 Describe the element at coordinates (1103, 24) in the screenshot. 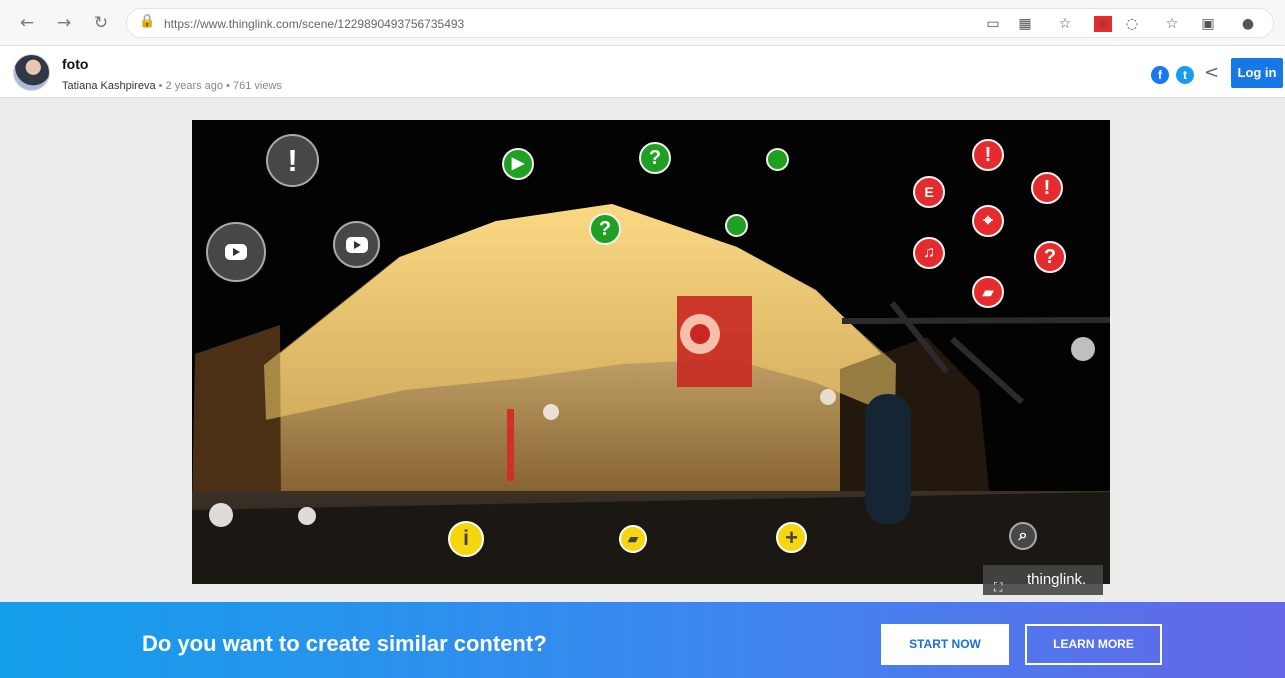

I see `extension-icon: ◆` at that location.